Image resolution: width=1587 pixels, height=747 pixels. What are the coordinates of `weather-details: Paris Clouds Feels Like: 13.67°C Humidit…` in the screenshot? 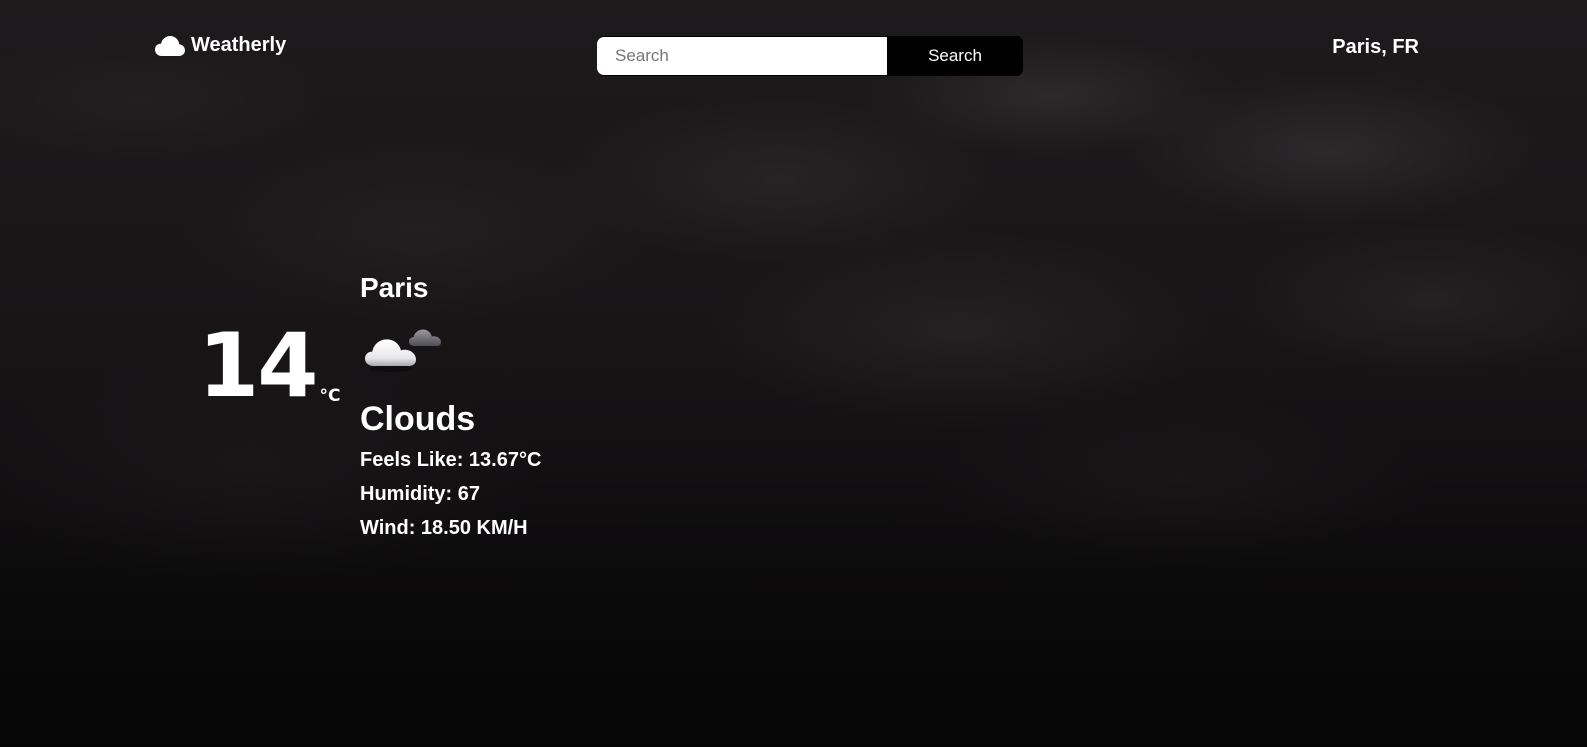 It's located at (450, 411).